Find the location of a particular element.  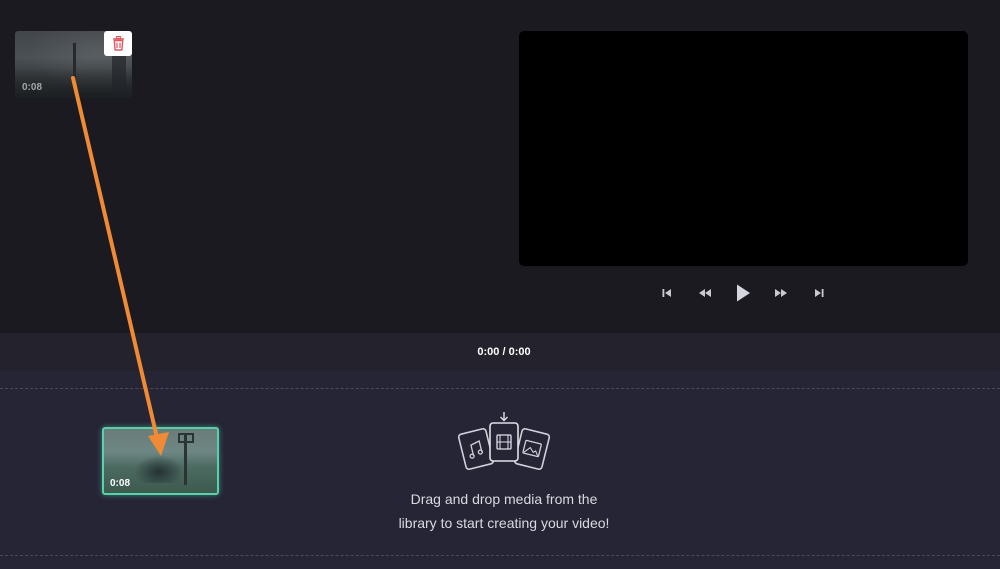

skip-to-start-button is located at coordinates (667, 293).